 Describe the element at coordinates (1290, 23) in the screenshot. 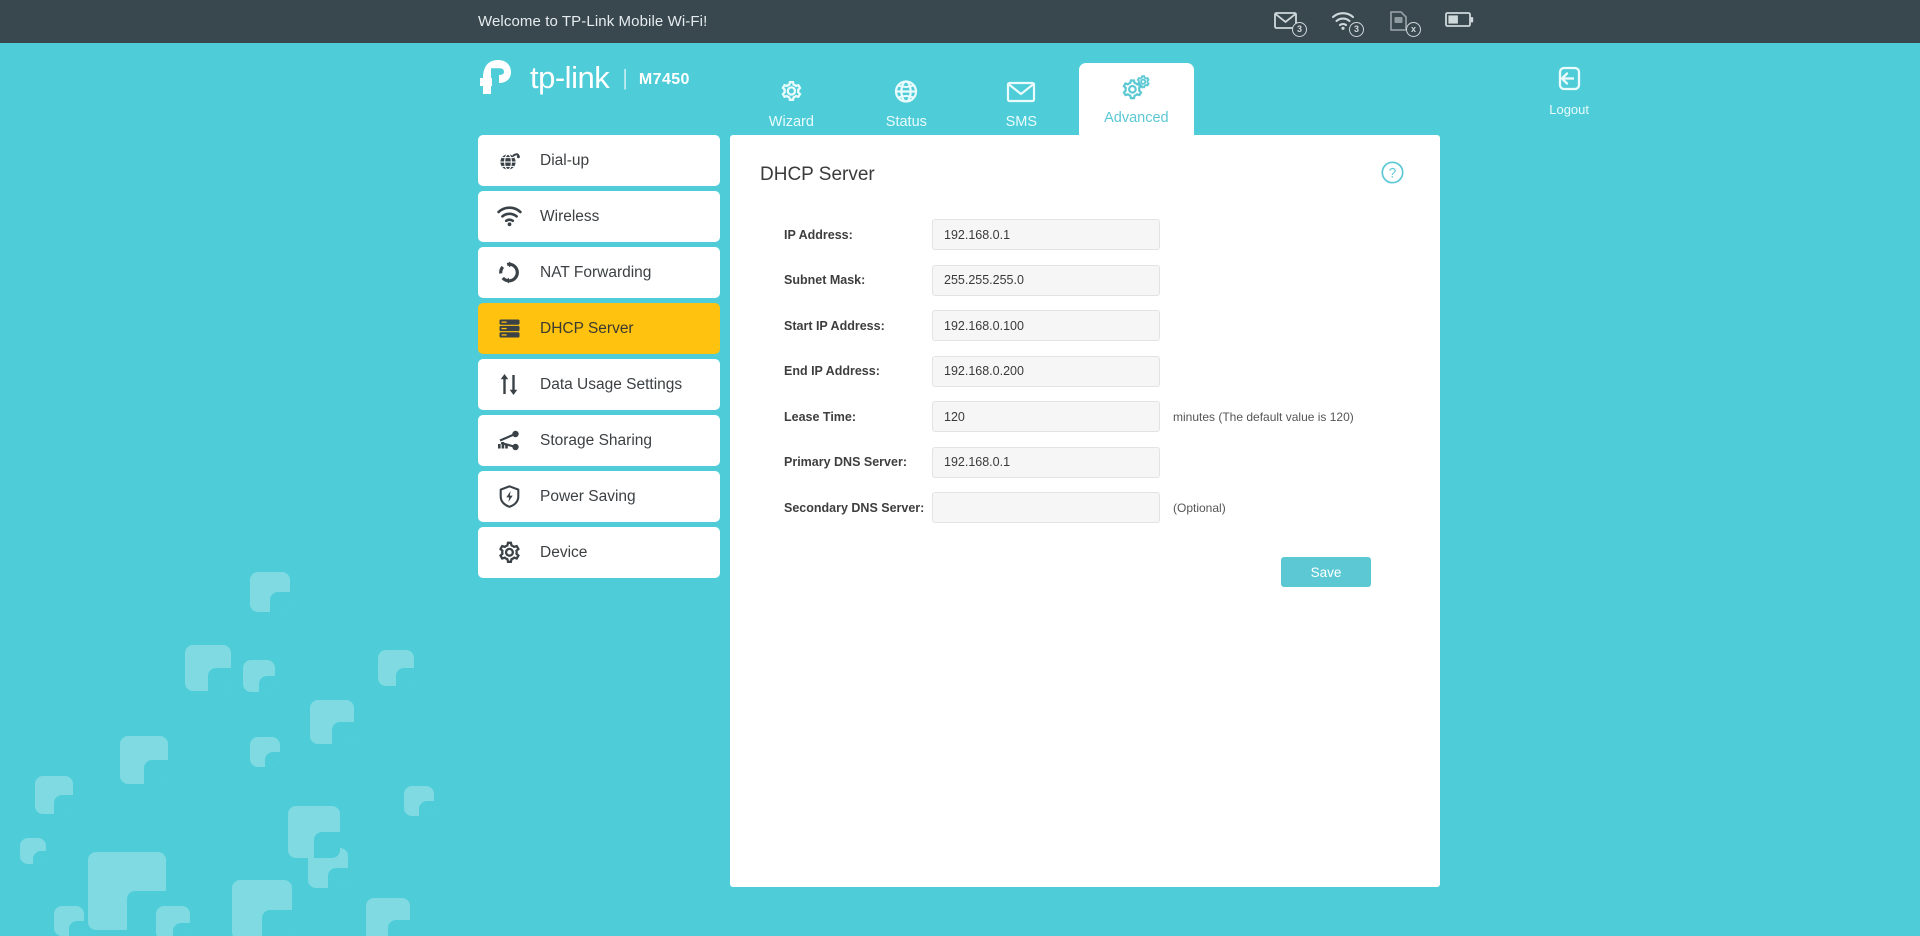

I see `sms-icon: 3` at that location.